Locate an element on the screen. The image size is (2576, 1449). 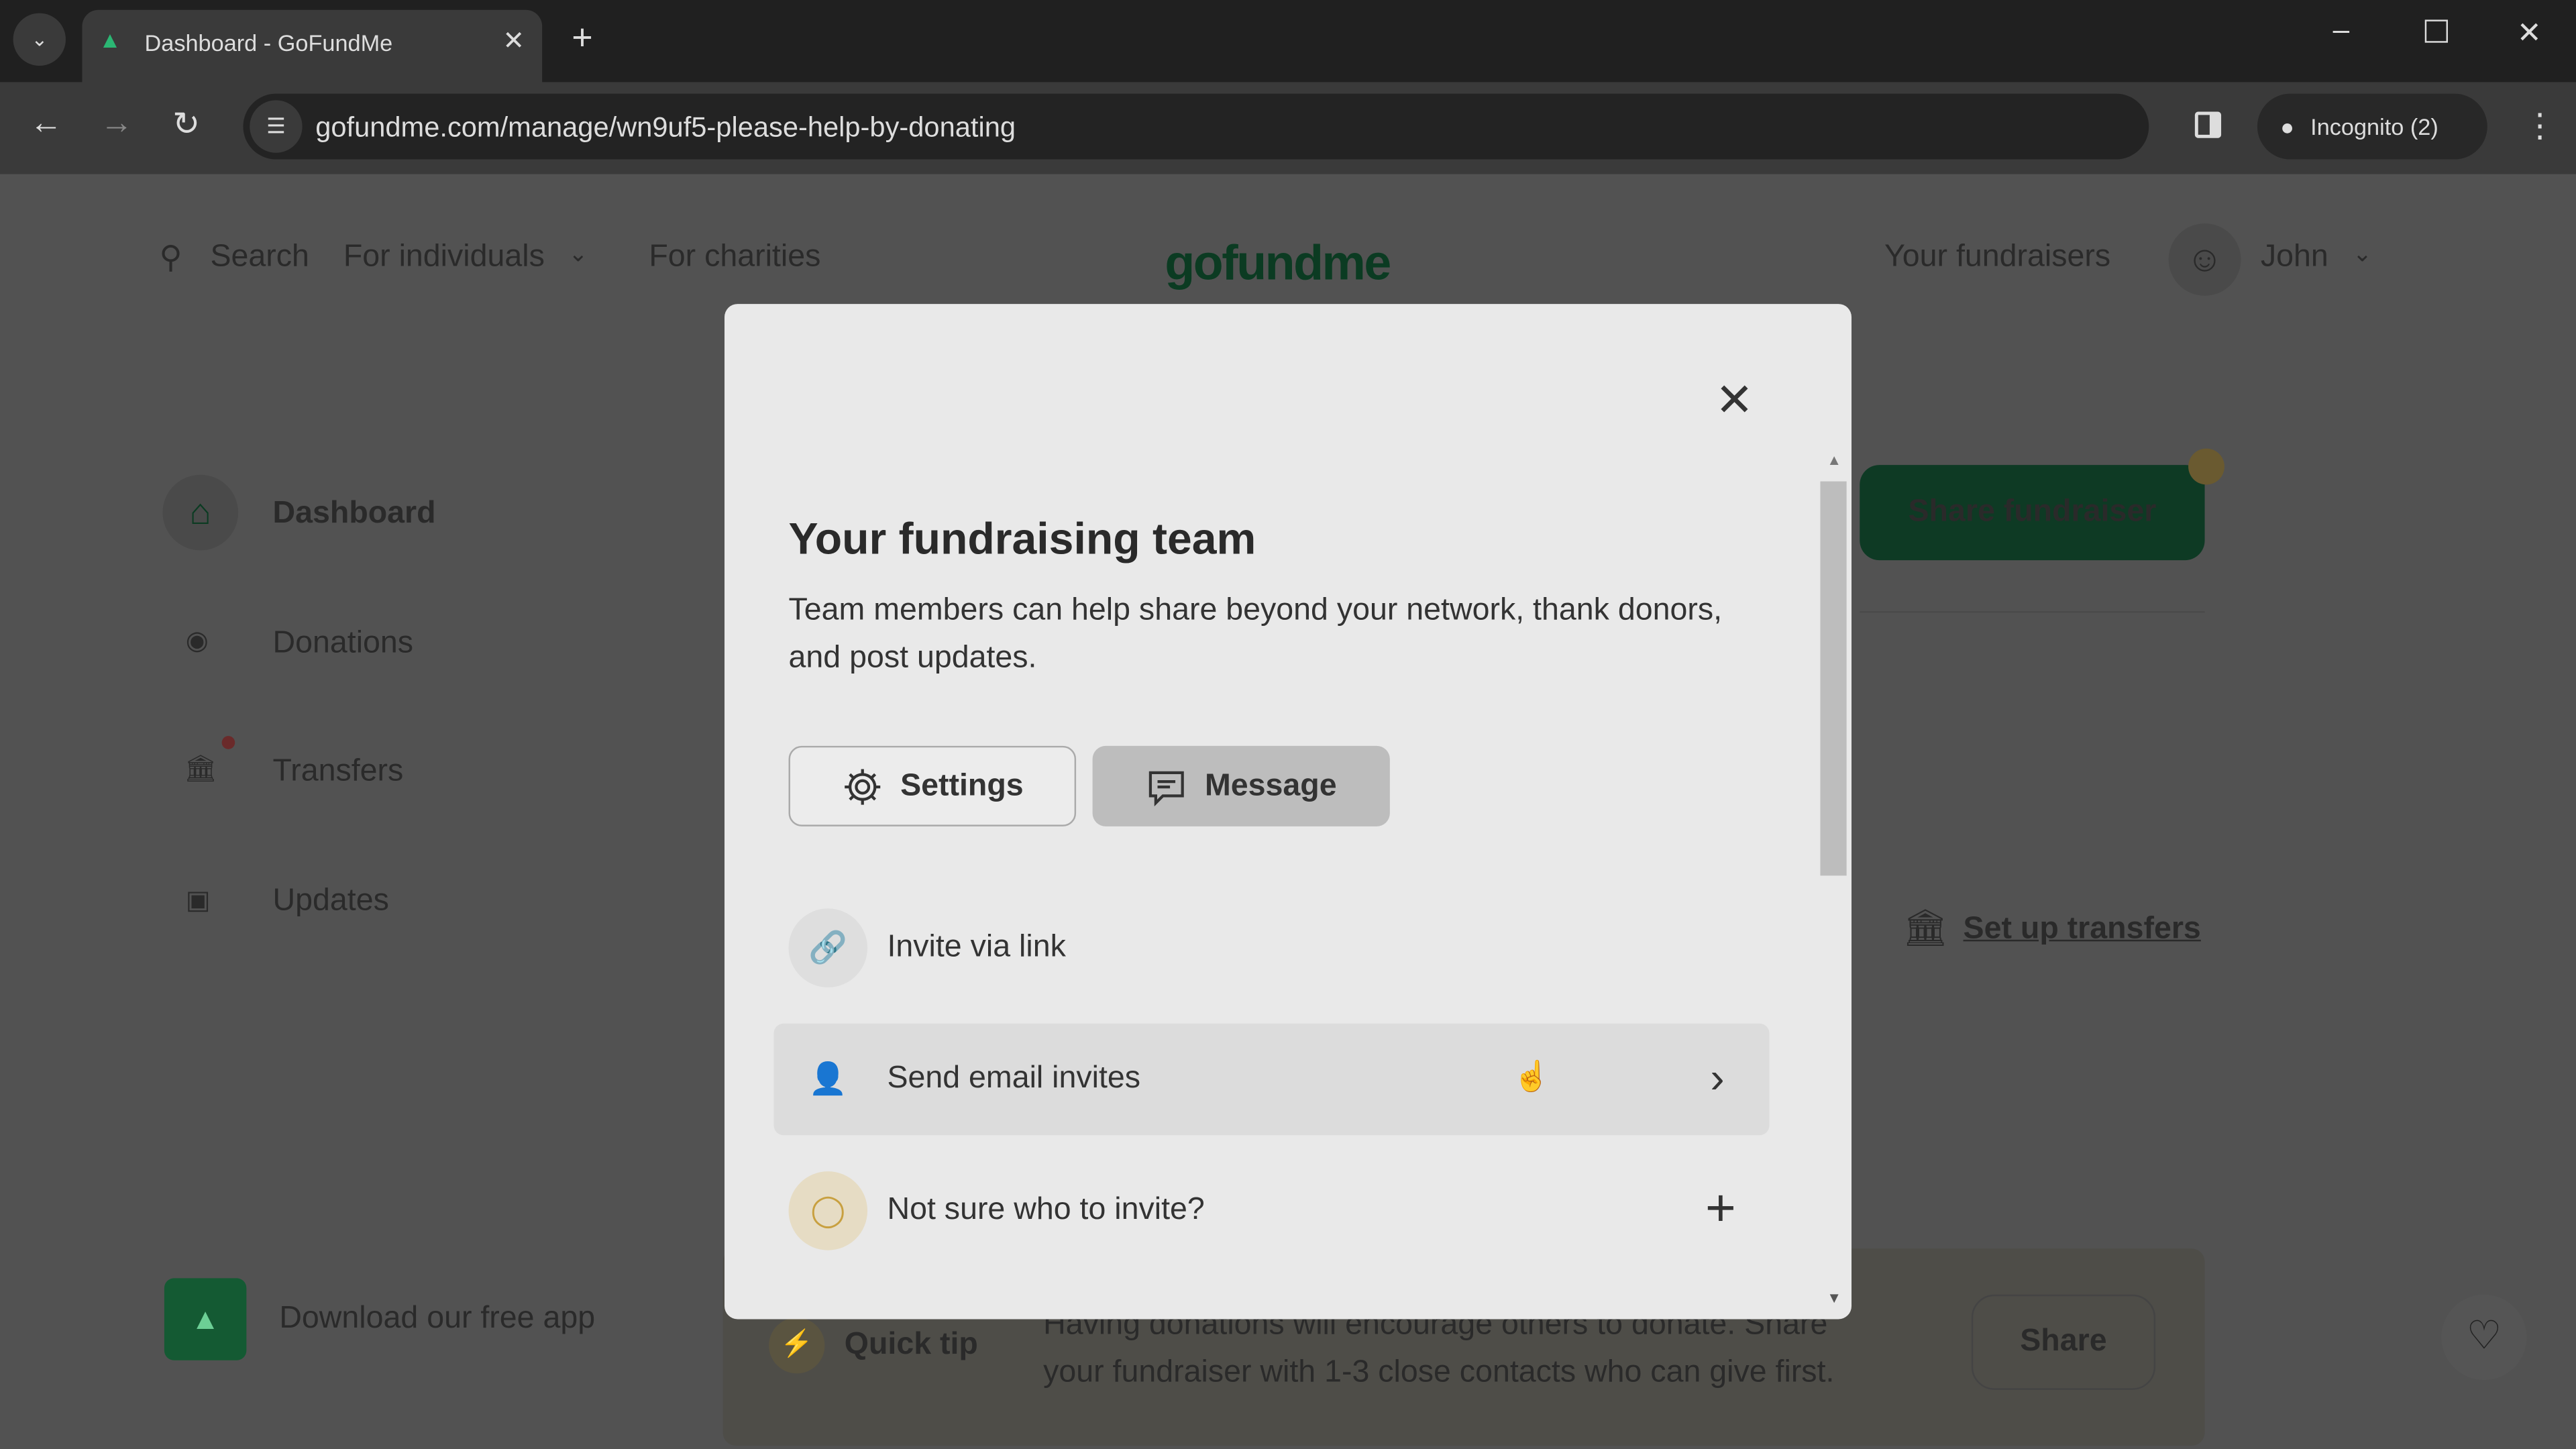
close-icon: ✕ is located at coordinates (1734, 400).